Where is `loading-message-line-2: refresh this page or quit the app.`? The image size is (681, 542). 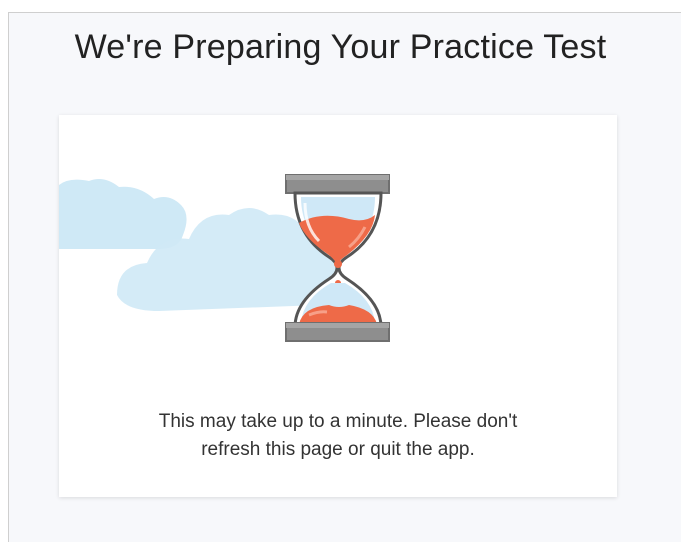 loading-message-line-2: refresh this page or quit the app. is located at coordinates (338, 449).